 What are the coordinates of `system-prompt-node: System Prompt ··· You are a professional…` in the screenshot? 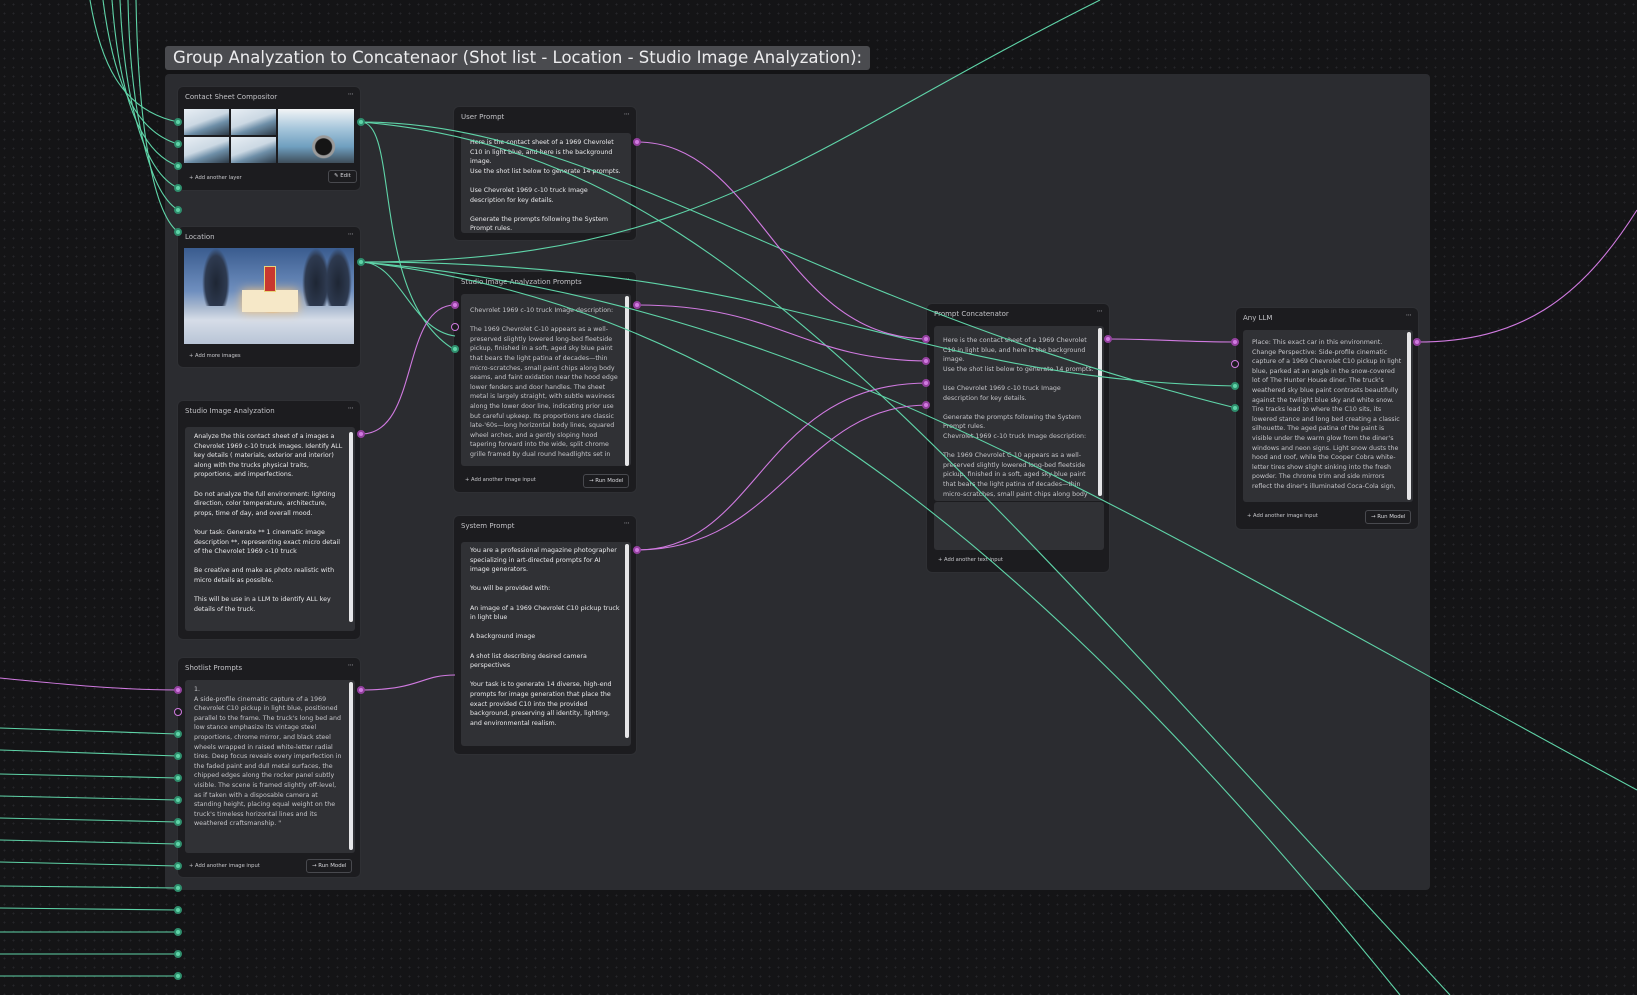 It's located at (545, 635).